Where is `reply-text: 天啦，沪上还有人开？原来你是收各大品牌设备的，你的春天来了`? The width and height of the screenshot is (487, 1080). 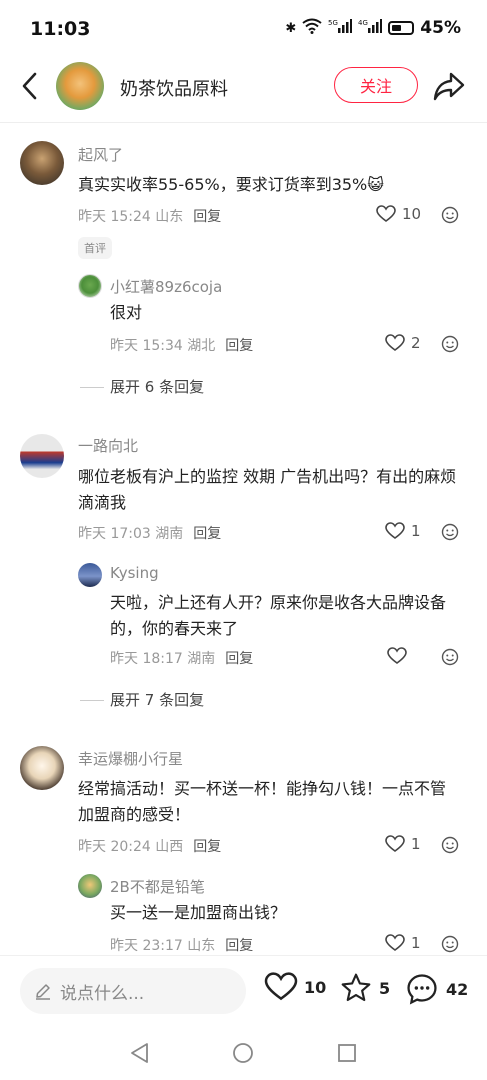 reply-text: 天啦，沪上还有人开？原来你是收各大品牌设备的，你的春天来了 is located at coordinates (280, 616).